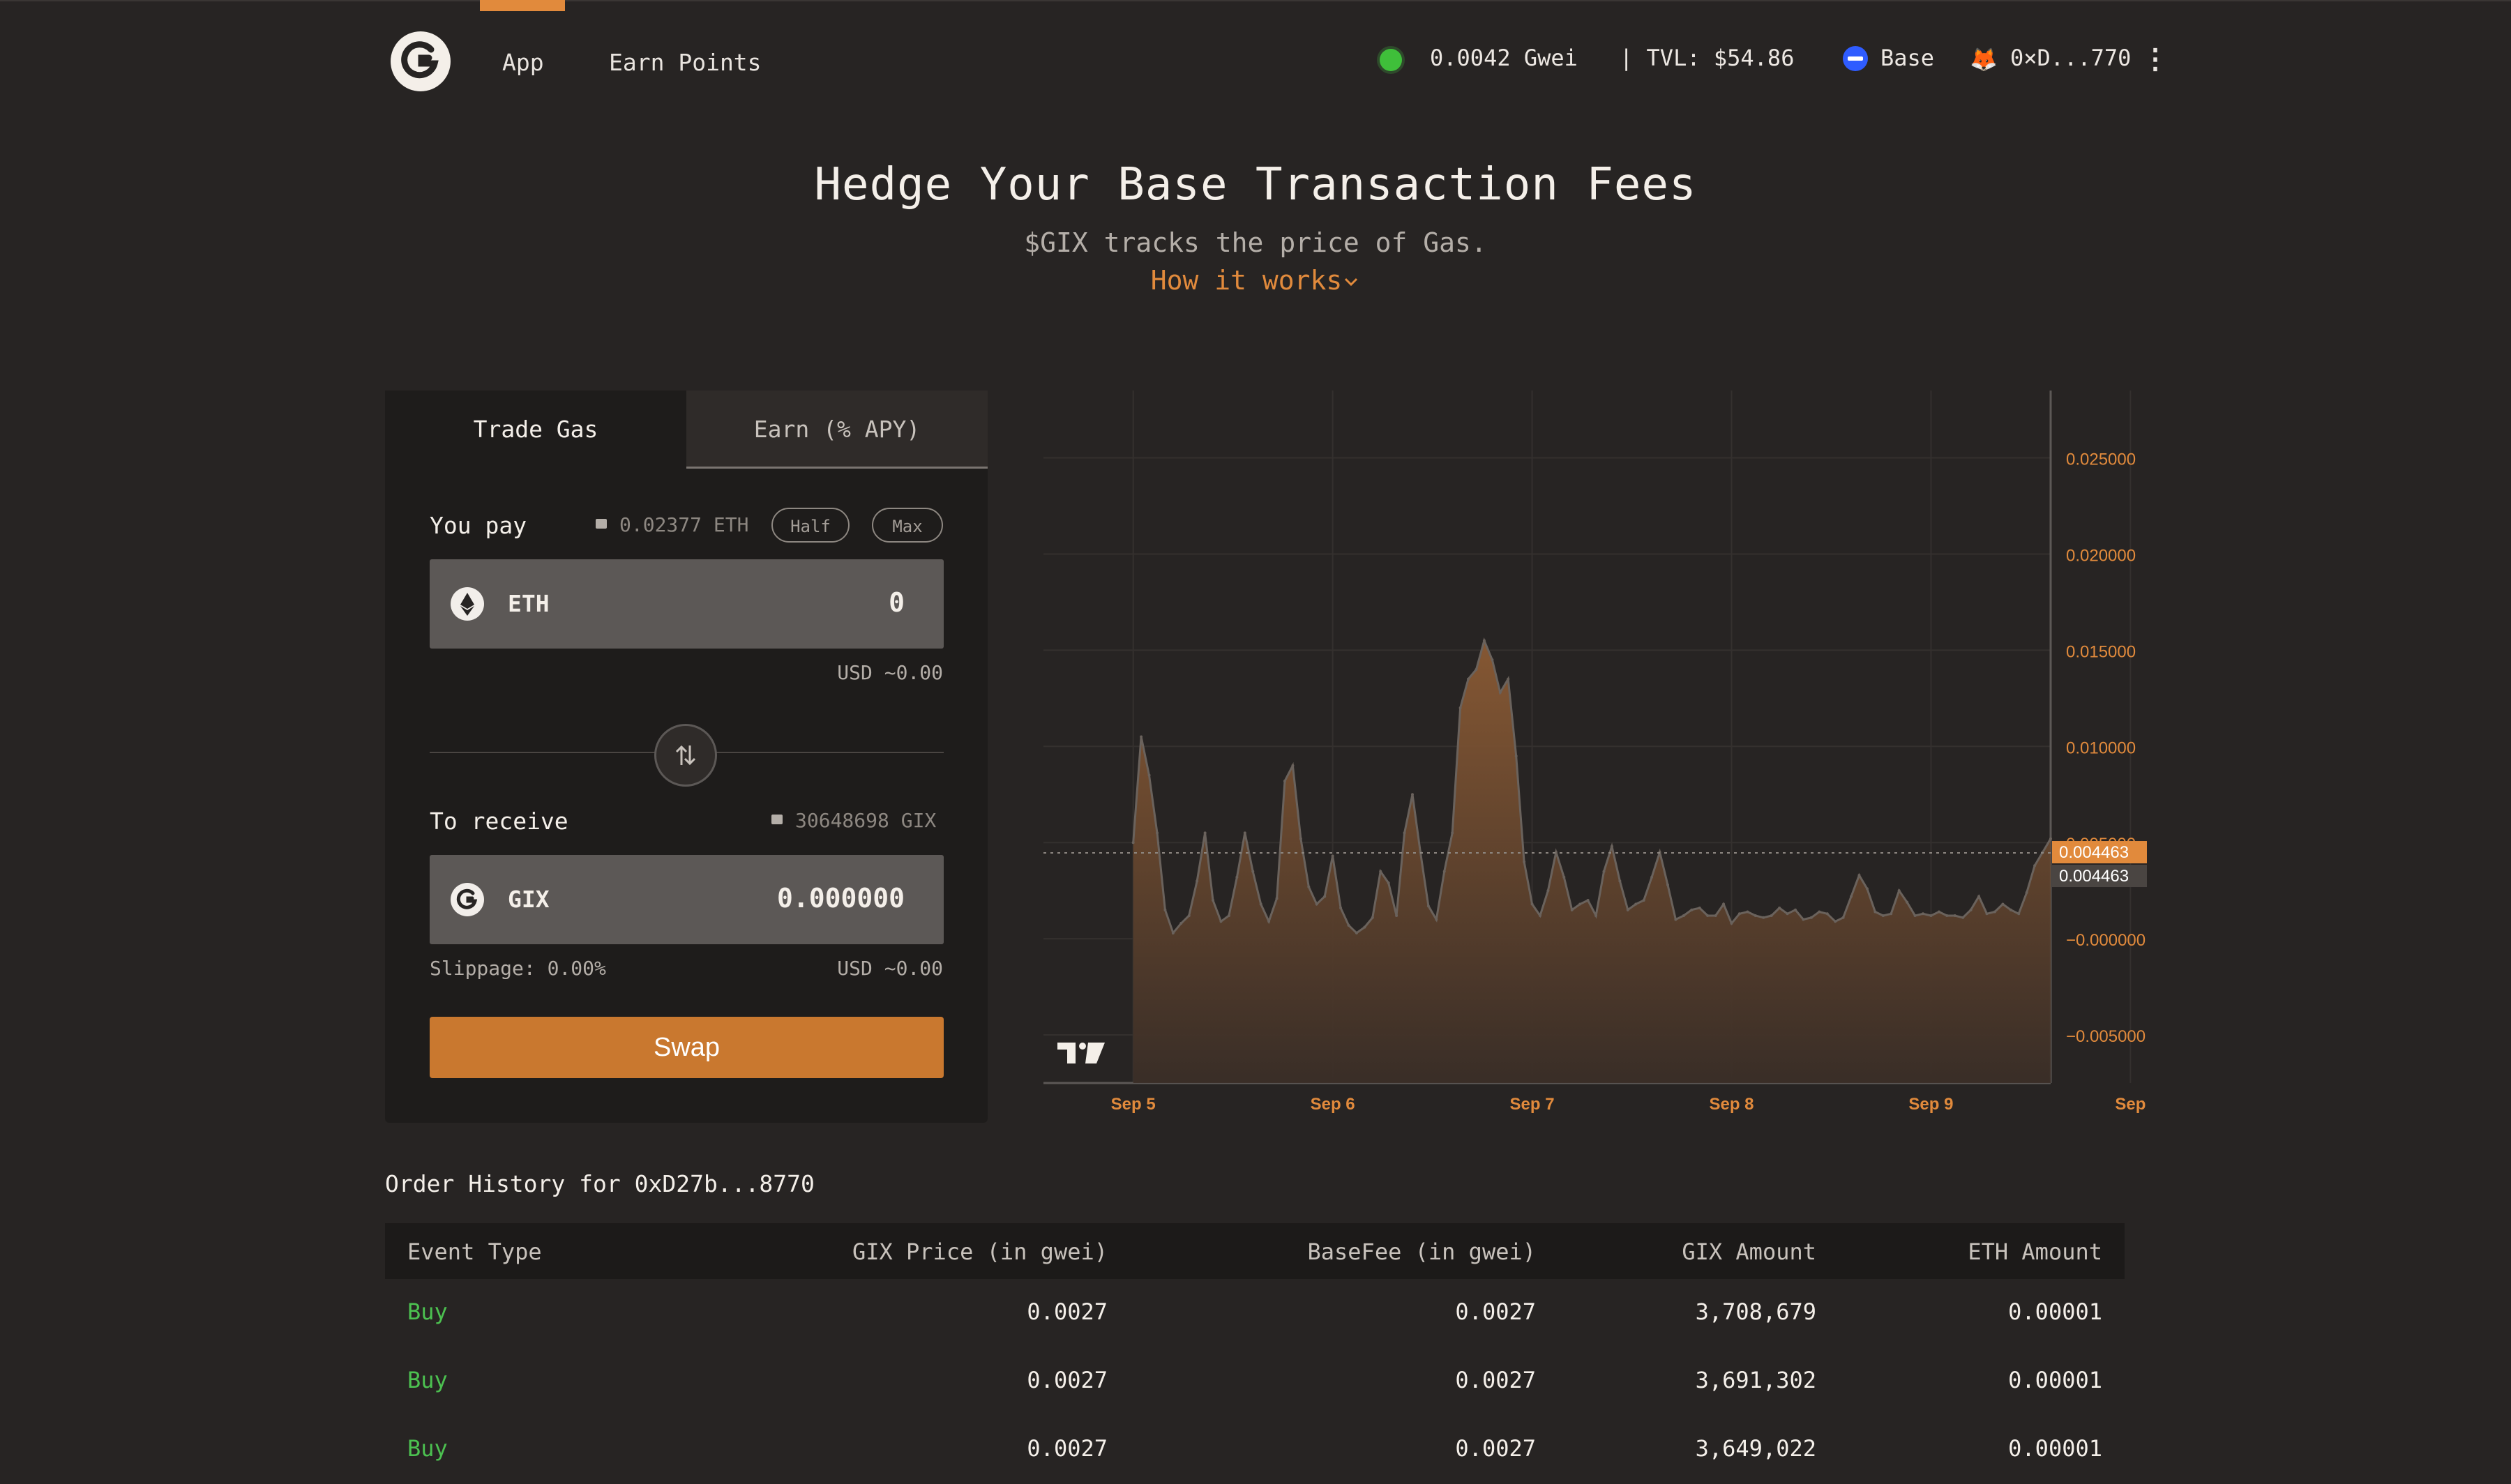  Describe the element at coordinates (1333, 1104) in the screenshot. I see `x-tick-label: Sep 6` at that location.